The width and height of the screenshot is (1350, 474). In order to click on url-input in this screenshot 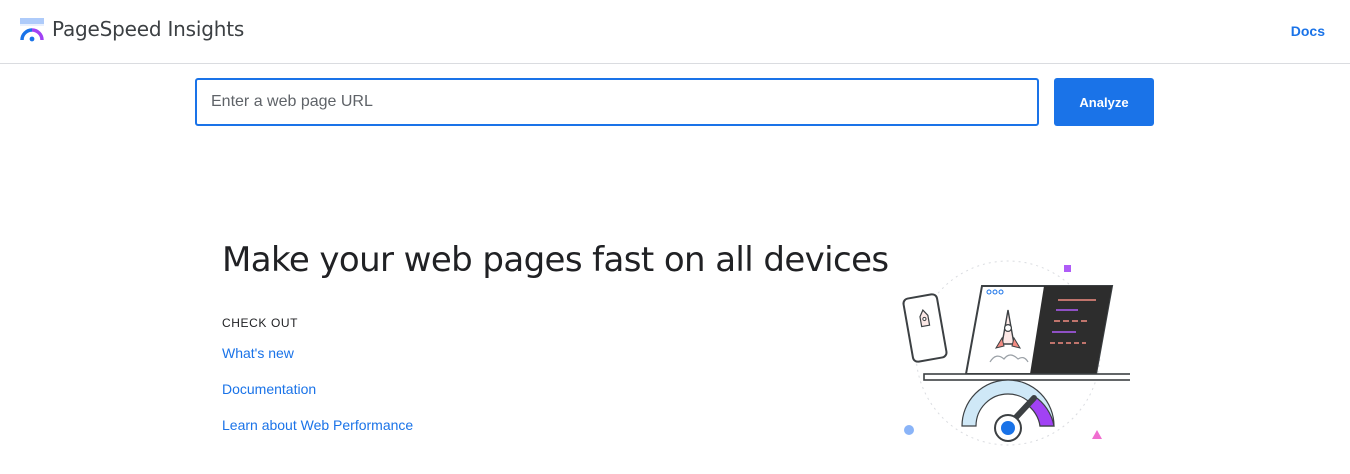, I will do `click(617, 102)`.